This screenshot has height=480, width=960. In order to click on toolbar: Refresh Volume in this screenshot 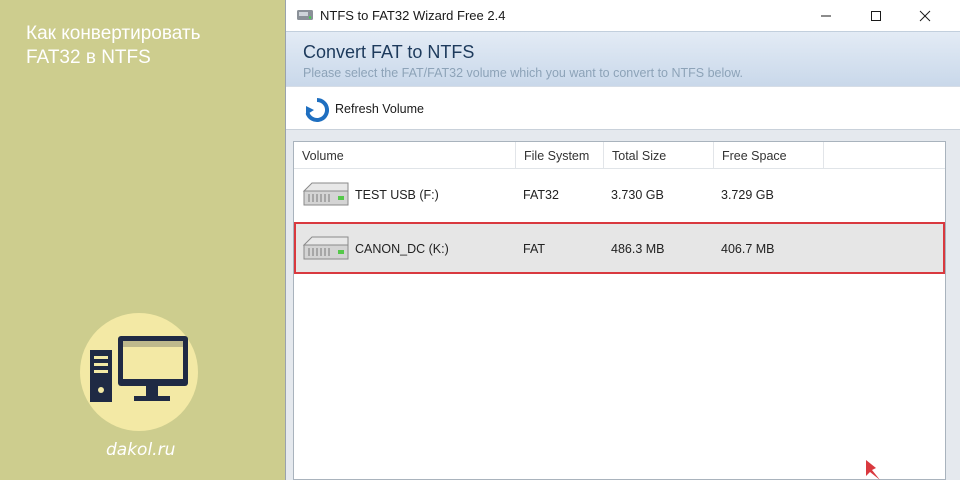, I will do `click(623, 108)`.